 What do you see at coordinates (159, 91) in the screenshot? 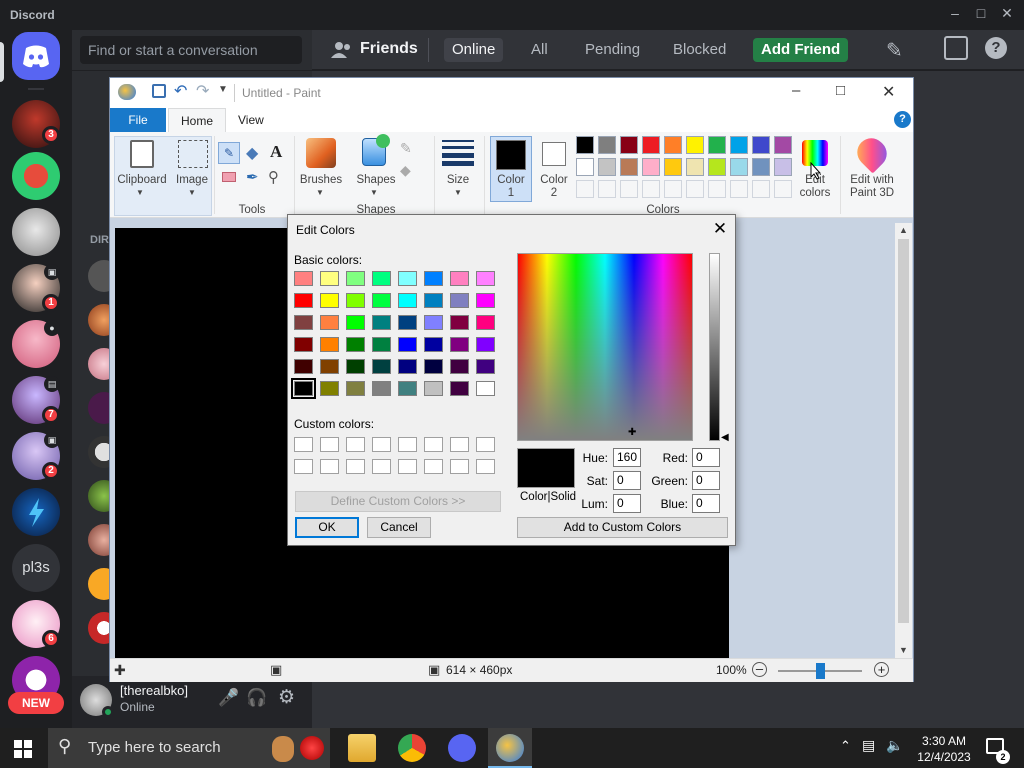
I see `save-icon` at bounding box center [159, 91].